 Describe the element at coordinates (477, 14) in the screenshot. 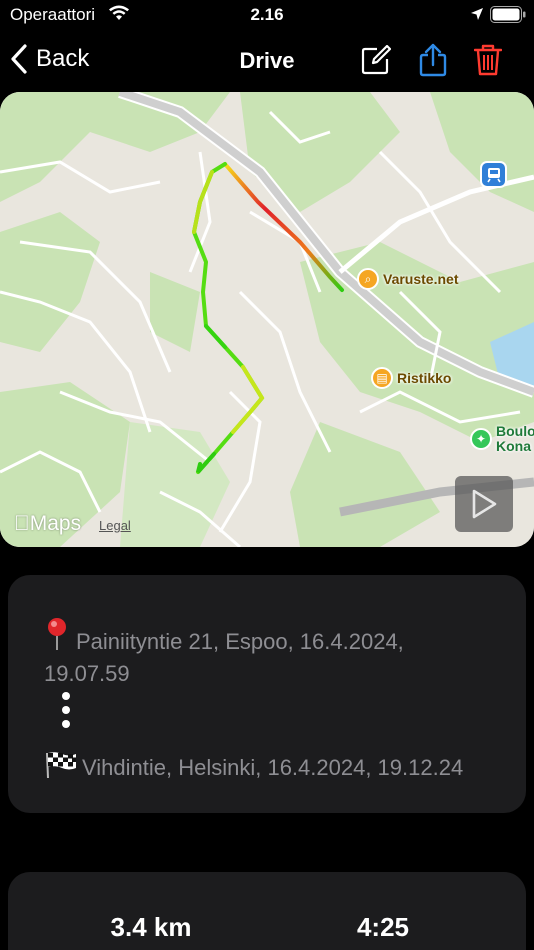

I see `location-arrow-icon` at that location.